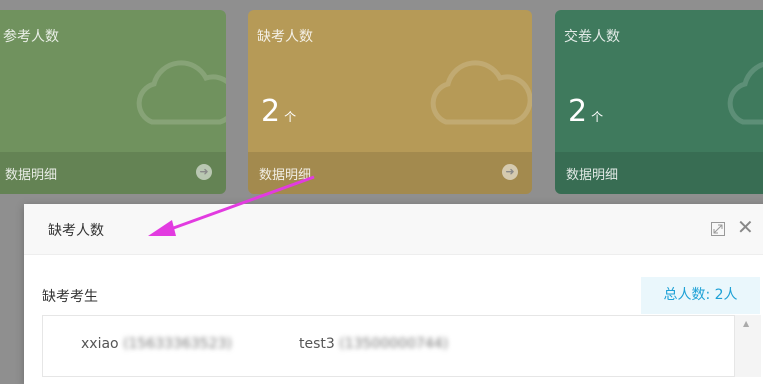 This screenshot has width=763, height=384. Describe the element at coordinates (162, 228) in the screenshot. I see `annotation-arrowhead` at that location.